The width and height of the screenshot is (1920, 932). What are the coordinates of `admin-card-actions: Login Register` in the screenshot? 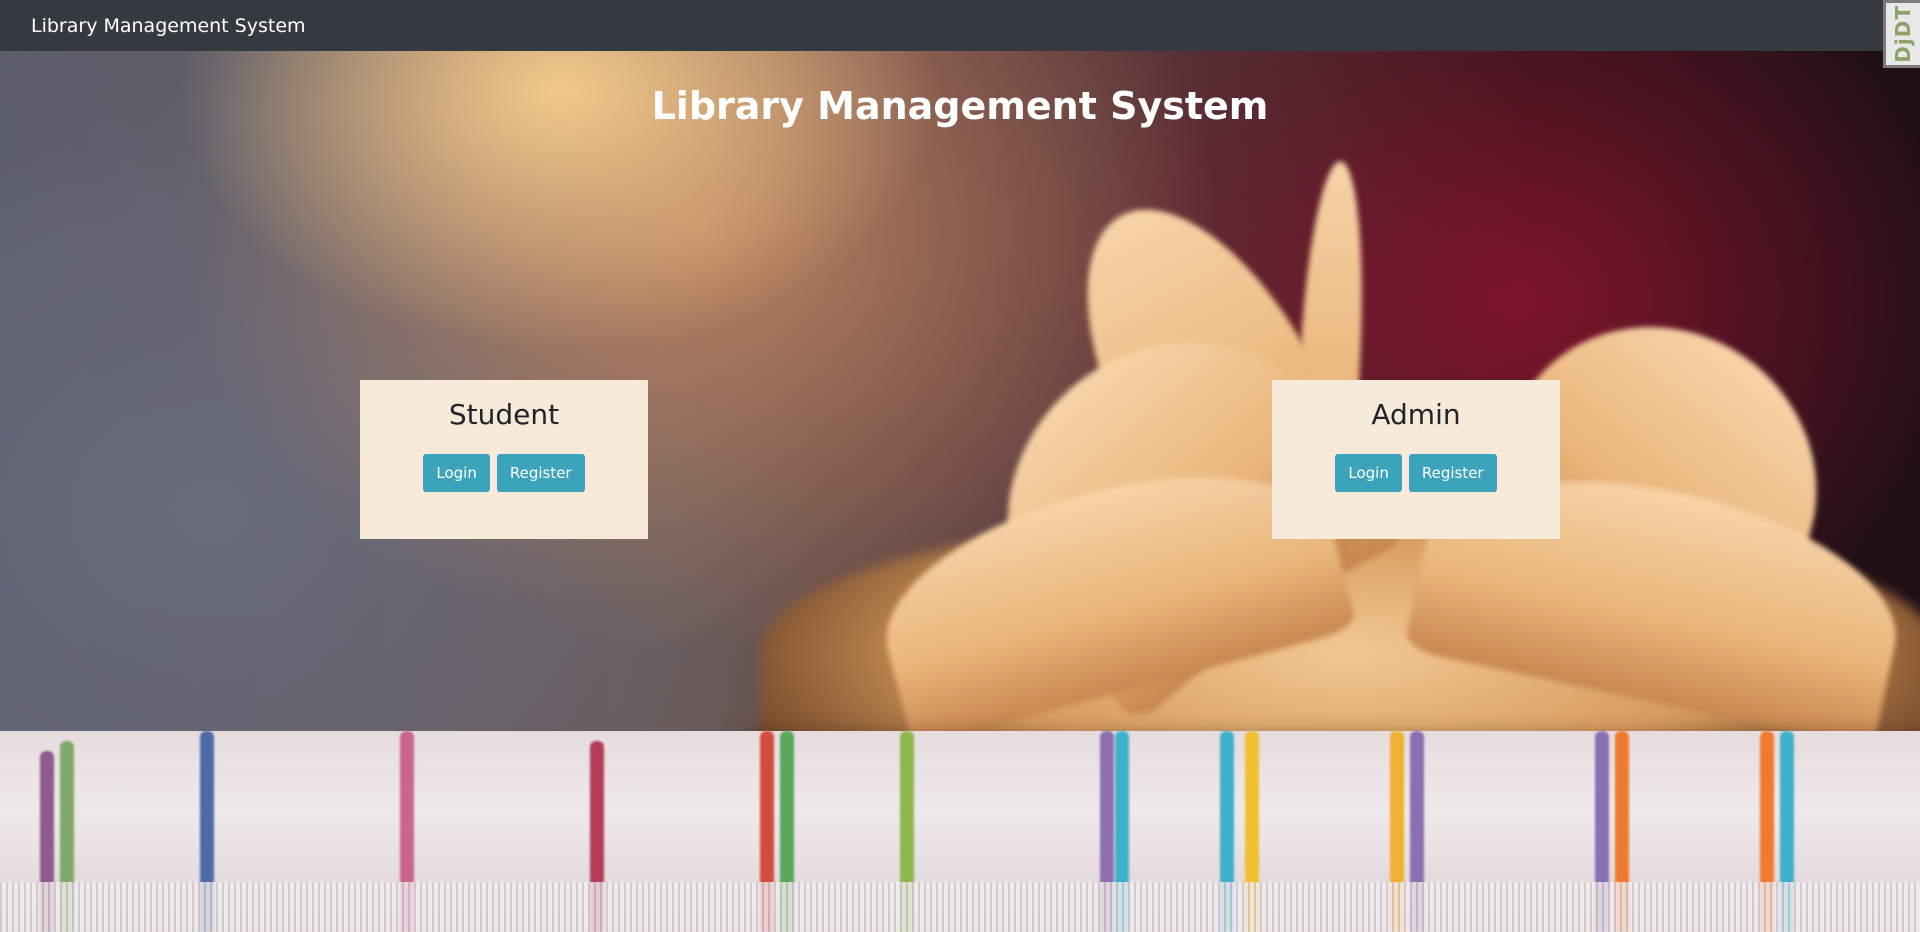 It's located at (1416, 472).